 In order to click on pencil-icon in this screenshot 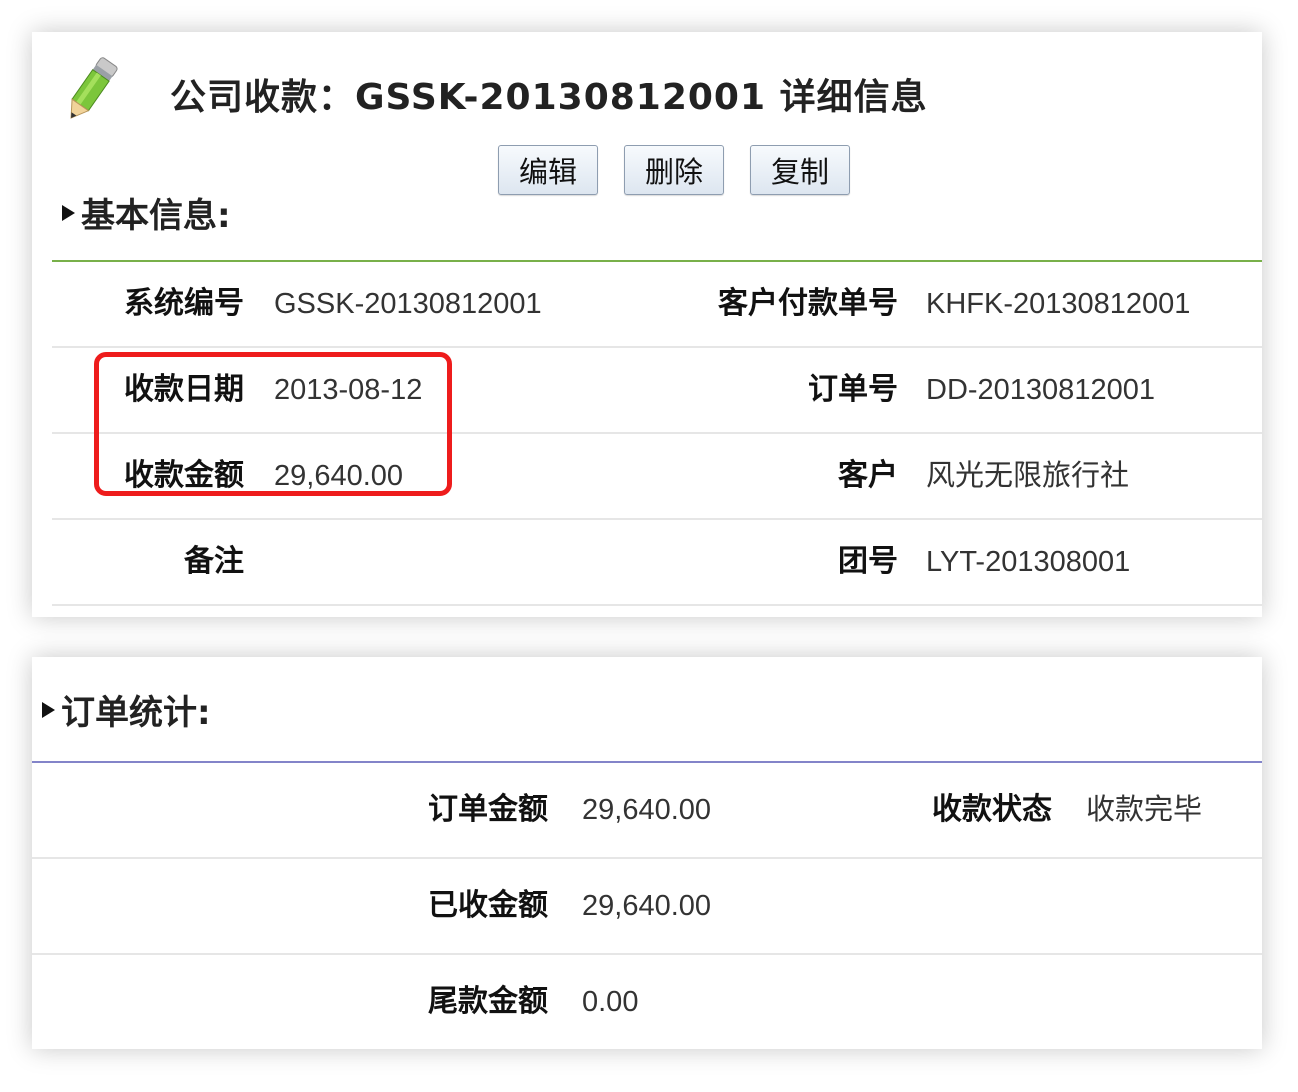, I will do `click(94, 88)`.